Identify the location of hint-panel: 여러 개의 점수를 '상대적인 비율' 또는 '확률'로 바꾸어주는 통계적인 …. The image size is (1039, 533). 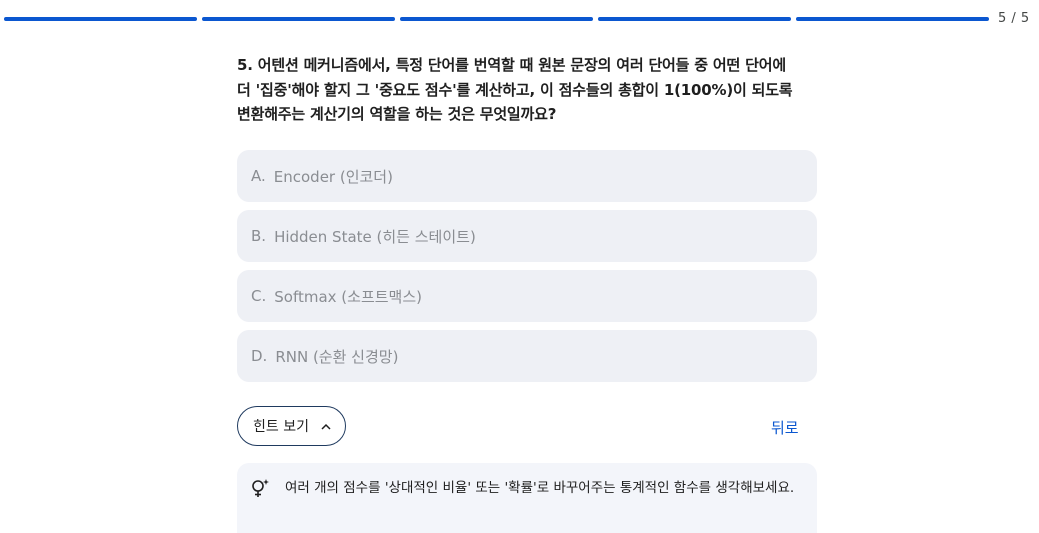
(527, 498).